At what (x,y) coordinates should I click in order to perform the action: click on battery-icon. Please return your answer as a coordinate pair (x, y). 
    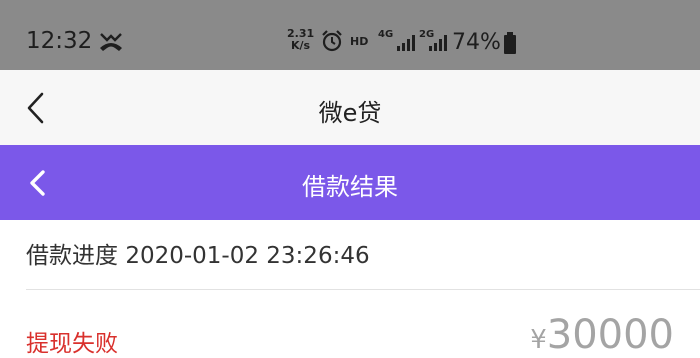
    Looking at the image, I should click on (510, 43).